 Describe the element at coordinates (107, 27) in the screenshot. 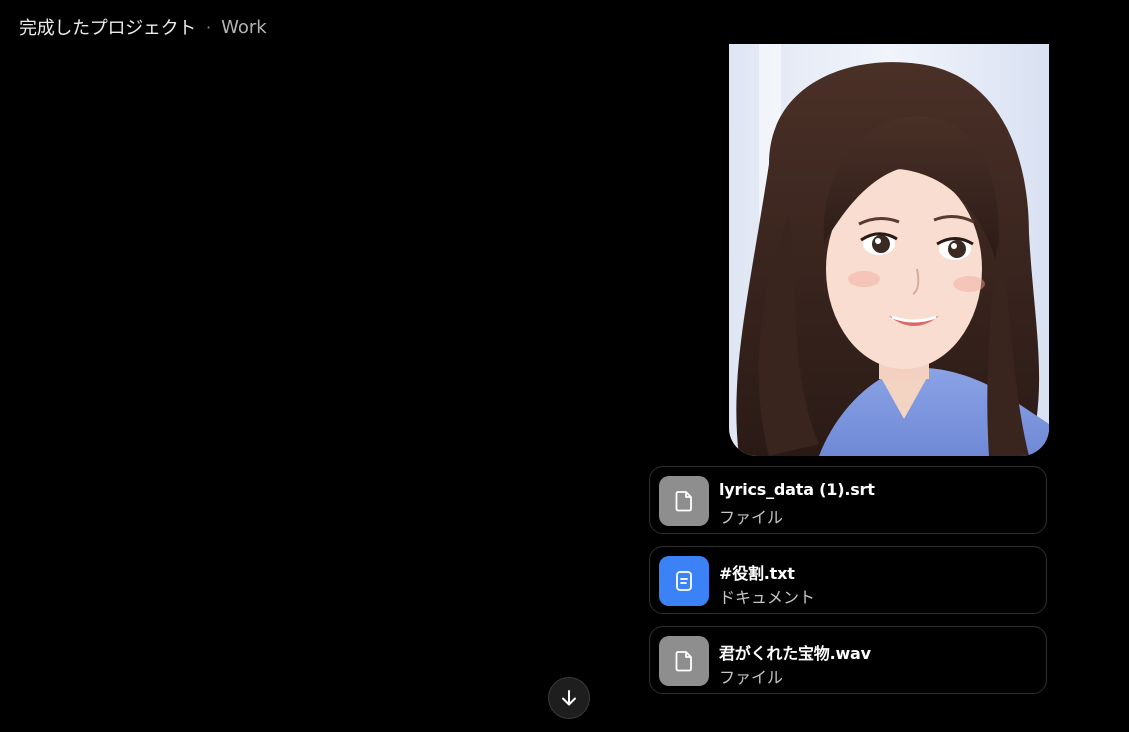

I see `project-title: 完成したプロジェクト` at that location.